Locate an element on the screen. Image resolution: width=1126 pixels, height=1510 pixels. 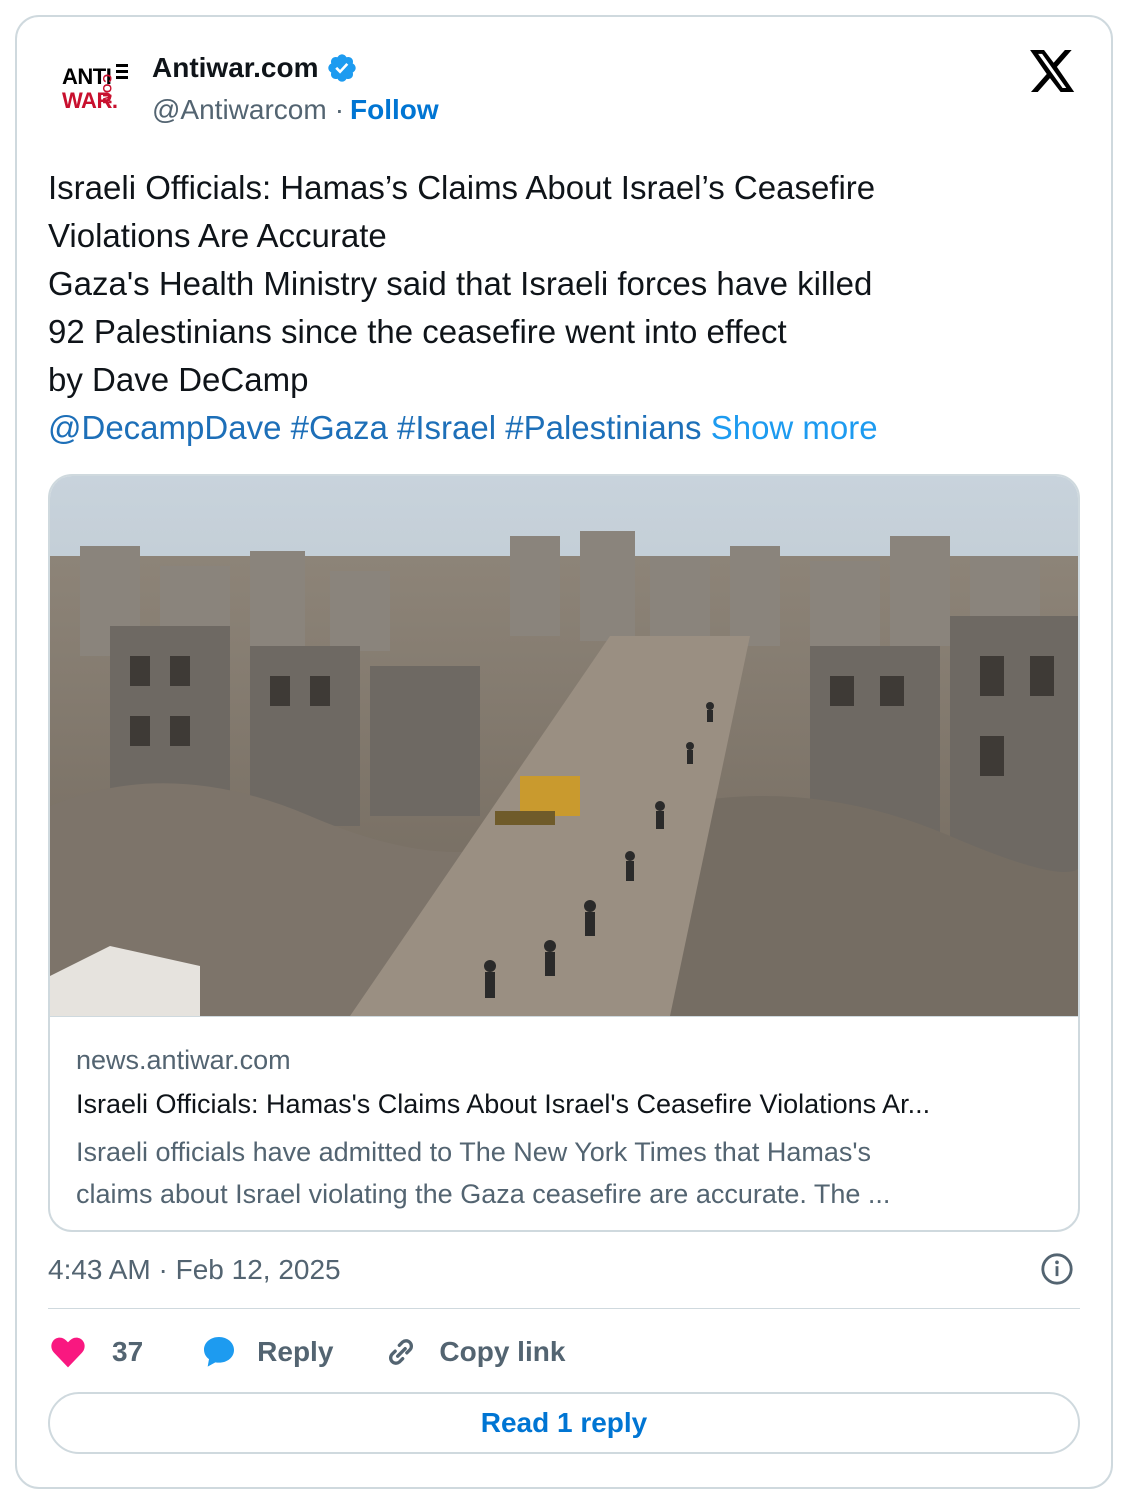
author-display-name: Antiwar.com is located at coordinates (235, 68).